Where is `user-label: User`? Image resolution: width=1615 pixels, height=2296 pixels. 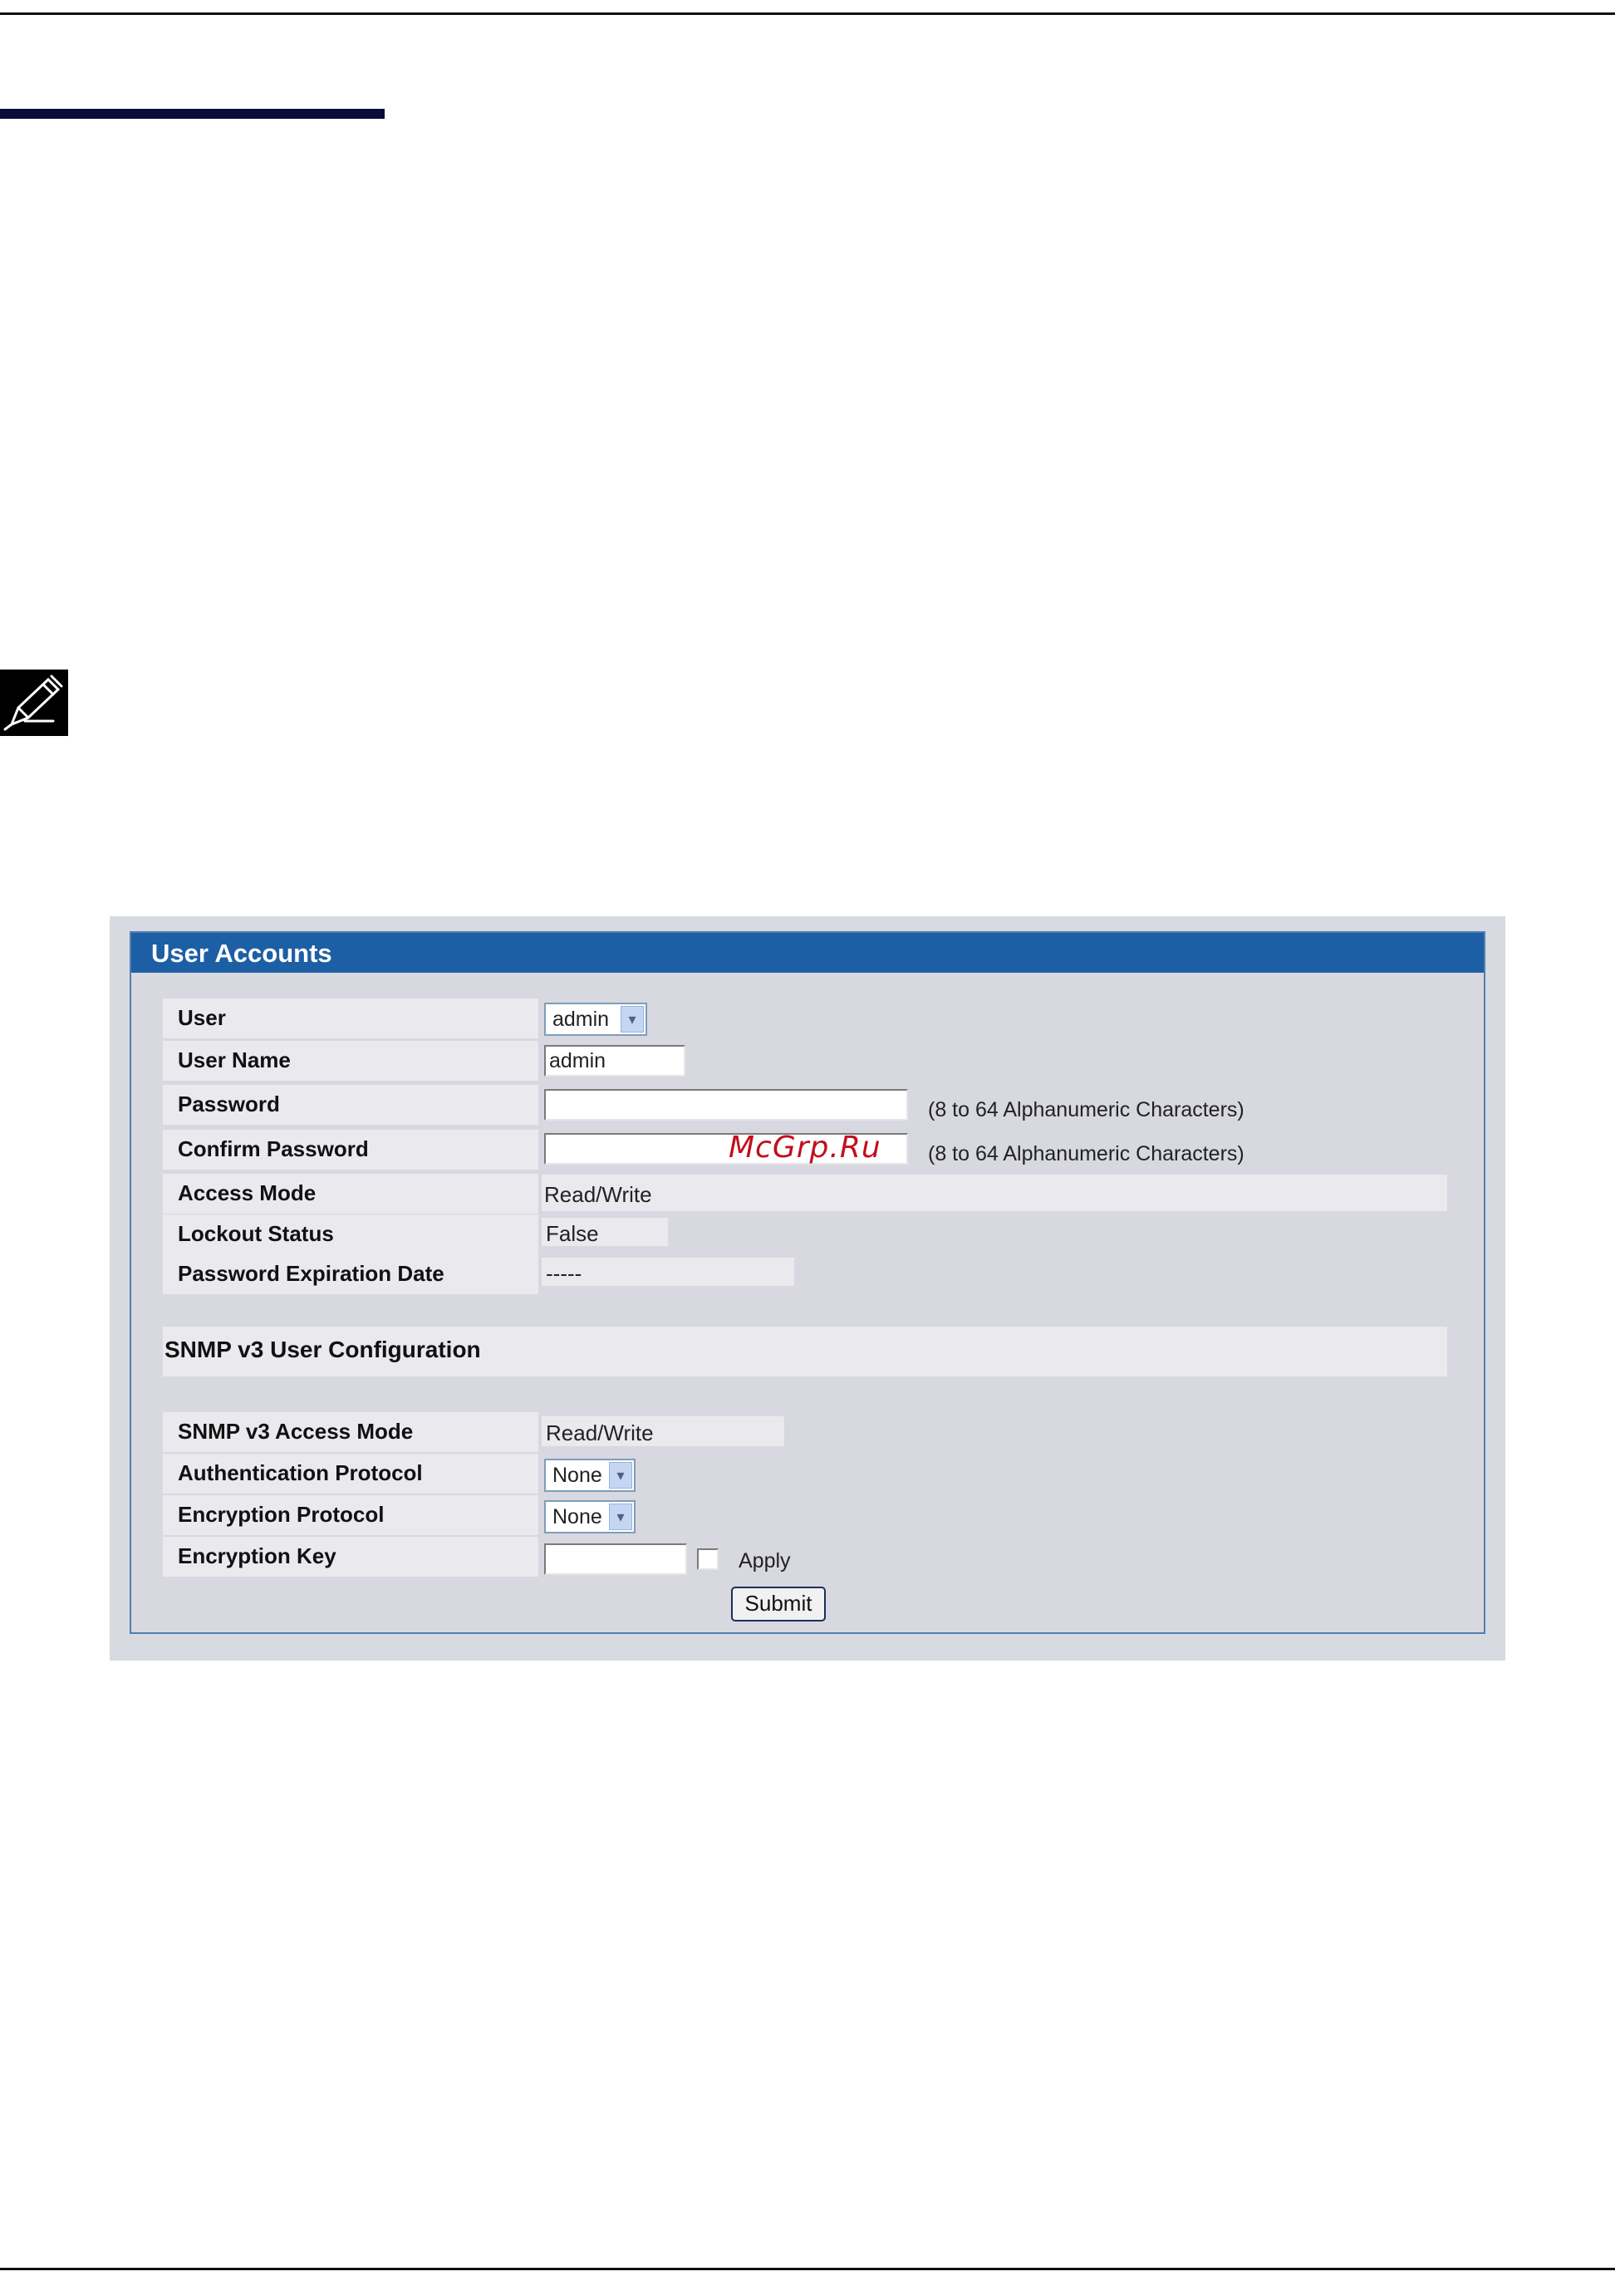 user-label: User is located at coordinates (350, 1018).